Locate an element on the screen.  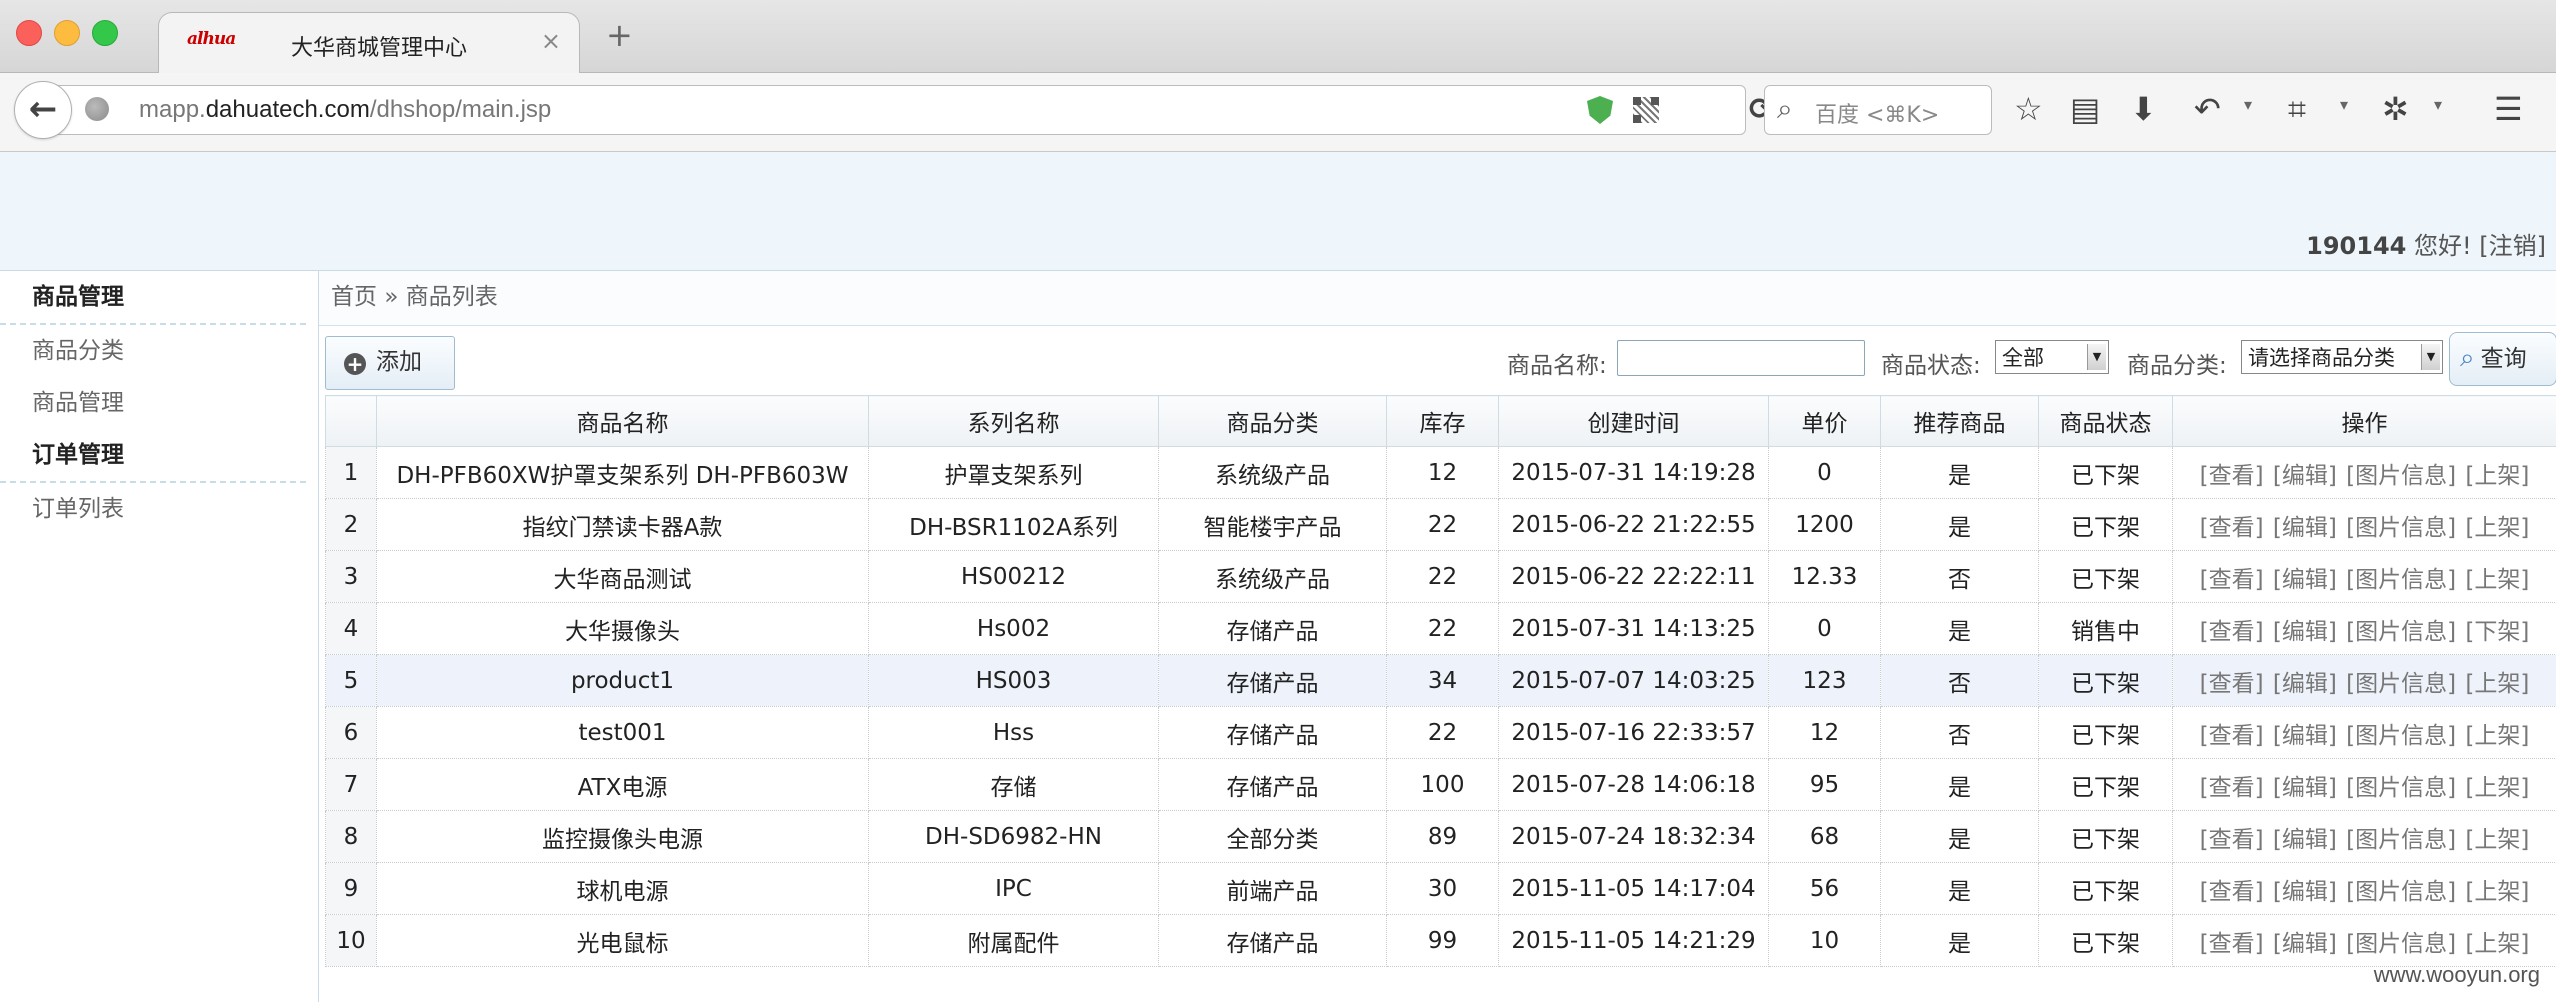
breadcrumb-home: 首页 is located at coordinates (354, 297).